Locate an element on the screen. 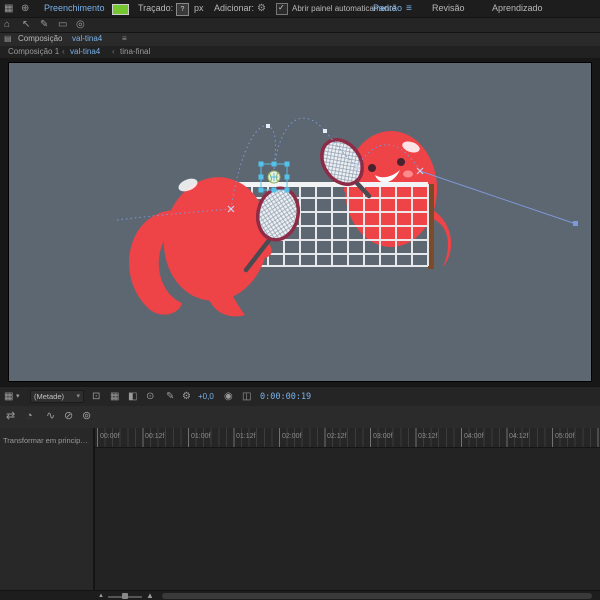 The image size is (600, 600). timeline-bottom-bar: ▲ ▲ is located at coordinates (300, 595).